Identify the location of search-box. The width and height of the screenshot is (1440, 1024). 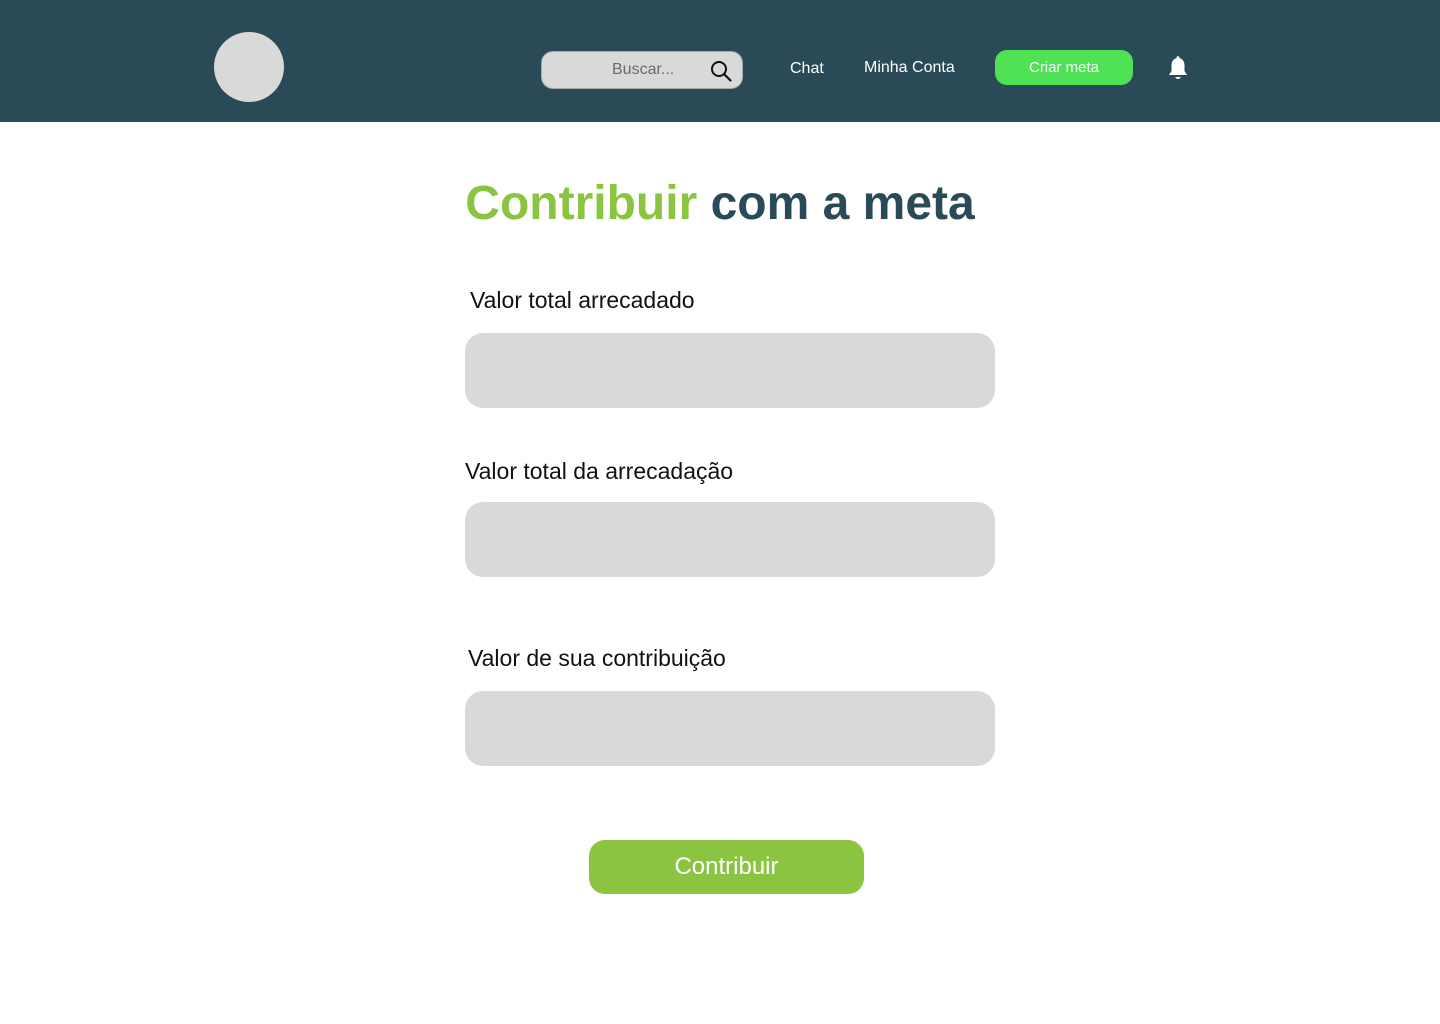
(642, 70).